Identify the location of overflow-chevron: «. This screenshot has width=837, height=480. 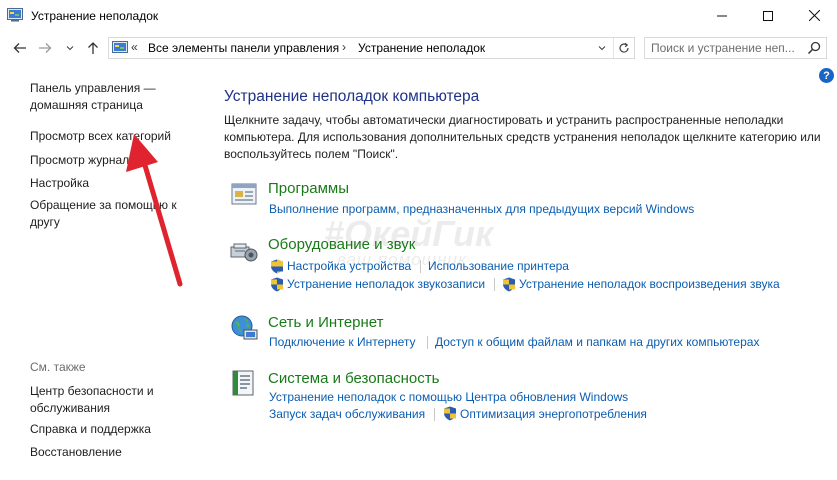
(134, 47).